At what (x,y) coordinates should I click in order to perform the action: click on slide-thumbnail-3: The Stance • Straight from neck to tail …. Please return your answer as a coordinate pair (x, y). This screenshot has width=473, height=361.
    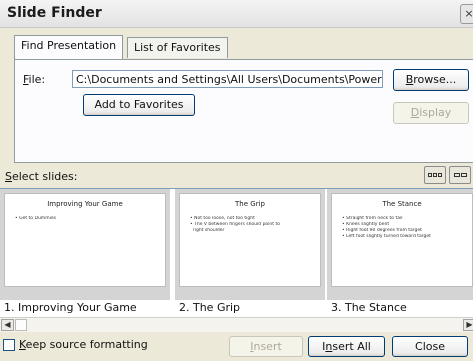
    Looking at the image, I should click on (400, 244).